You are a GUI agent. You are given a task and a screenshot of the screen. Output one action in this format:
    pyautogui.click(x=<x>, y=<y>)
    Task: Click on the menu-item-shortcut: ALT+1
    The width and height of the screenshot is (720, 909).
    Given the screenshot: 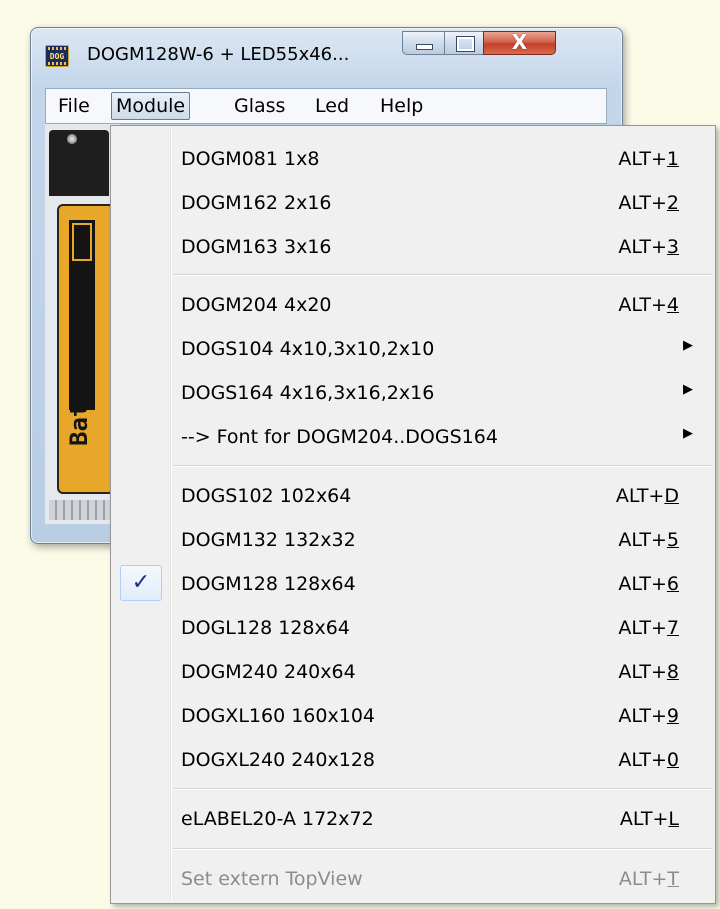 What is the action you would take?
    pyautogui.click(x=648, y=159)
    